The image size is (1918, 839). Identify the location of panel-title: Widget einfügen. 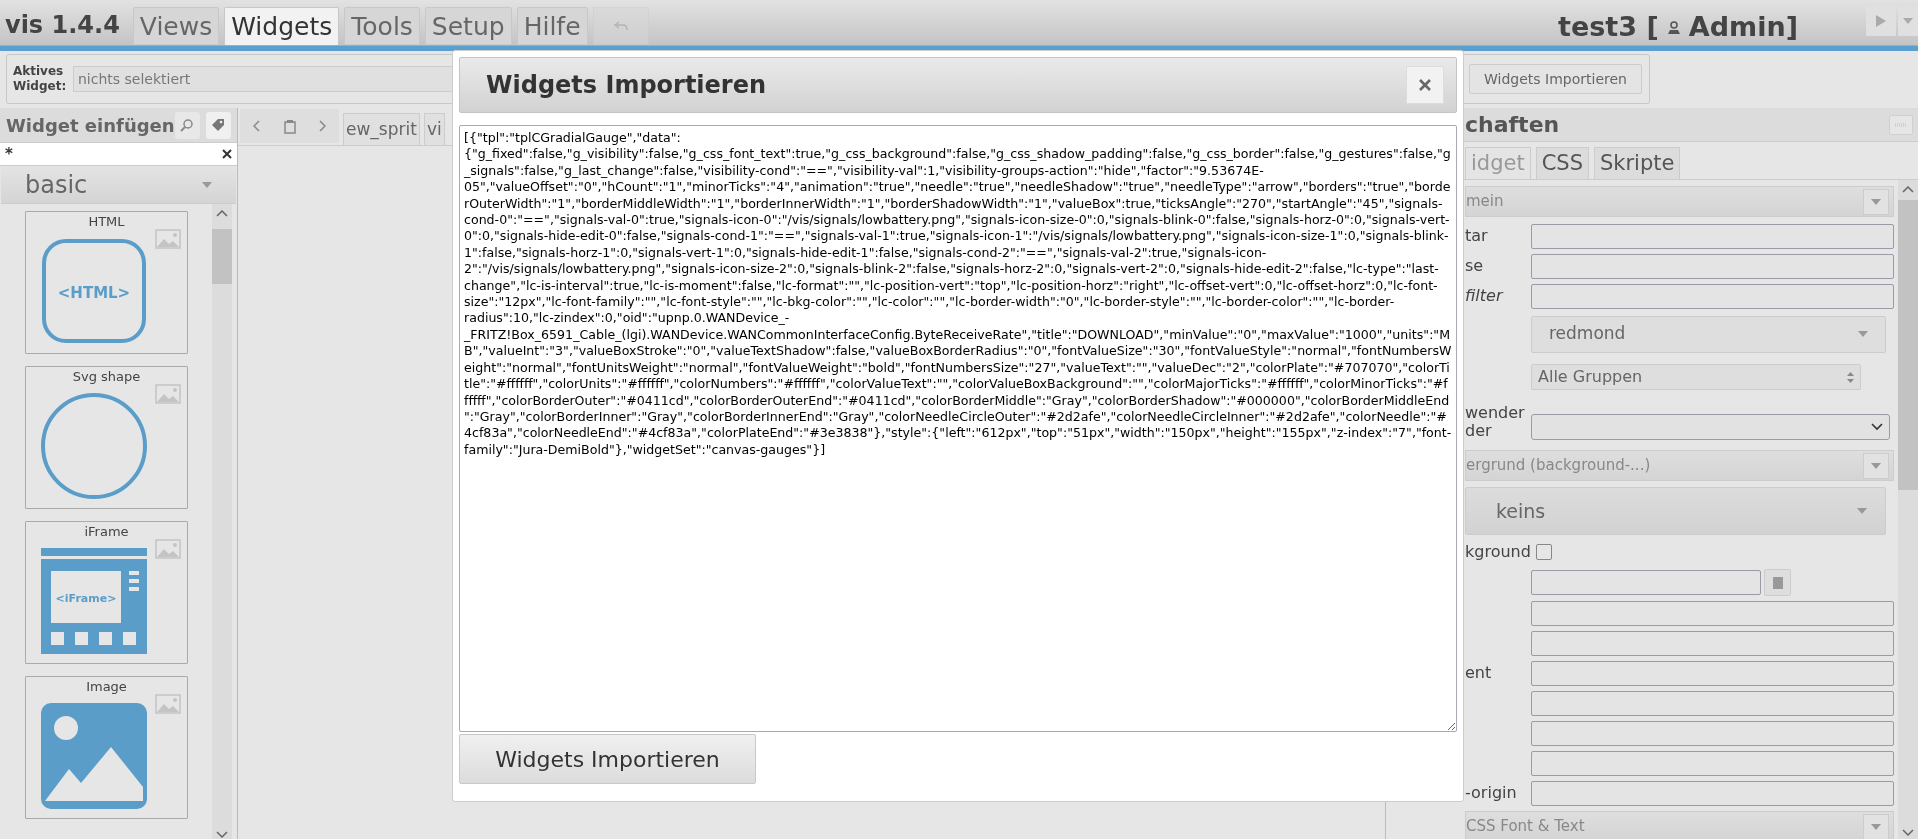
(90, 125).